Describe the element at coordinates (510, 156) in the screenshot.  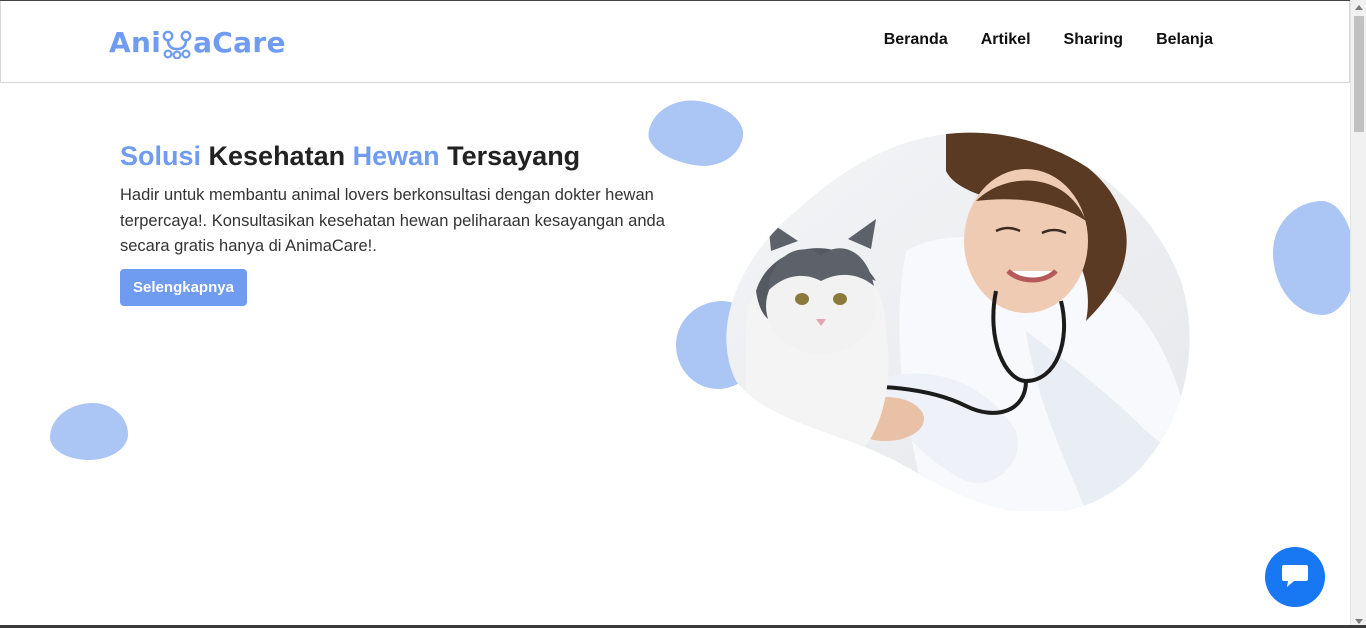
I see `hero-title-word: Tersayang` at that location.